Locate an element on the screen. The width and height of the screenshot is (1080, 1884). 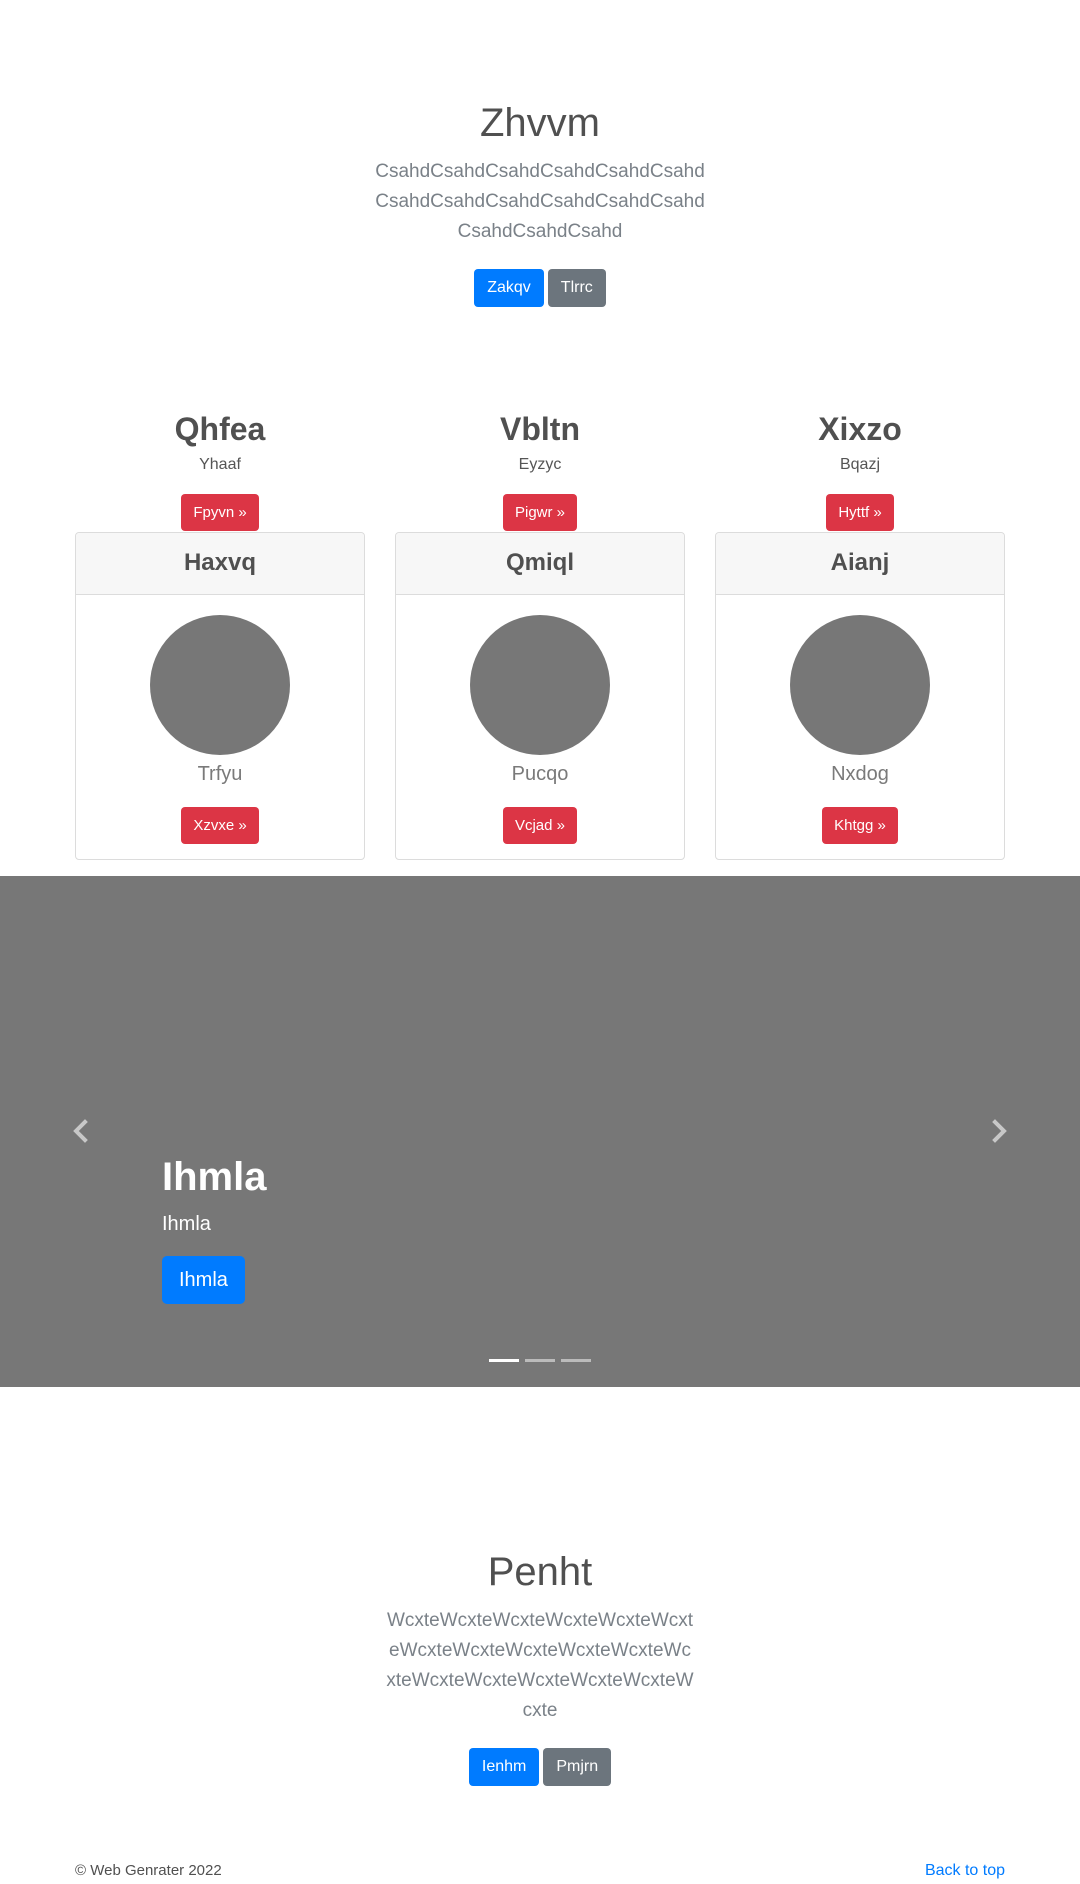
card-1: Haxvq Trfyu Xzvxe » is located at coordinates (220, 696).